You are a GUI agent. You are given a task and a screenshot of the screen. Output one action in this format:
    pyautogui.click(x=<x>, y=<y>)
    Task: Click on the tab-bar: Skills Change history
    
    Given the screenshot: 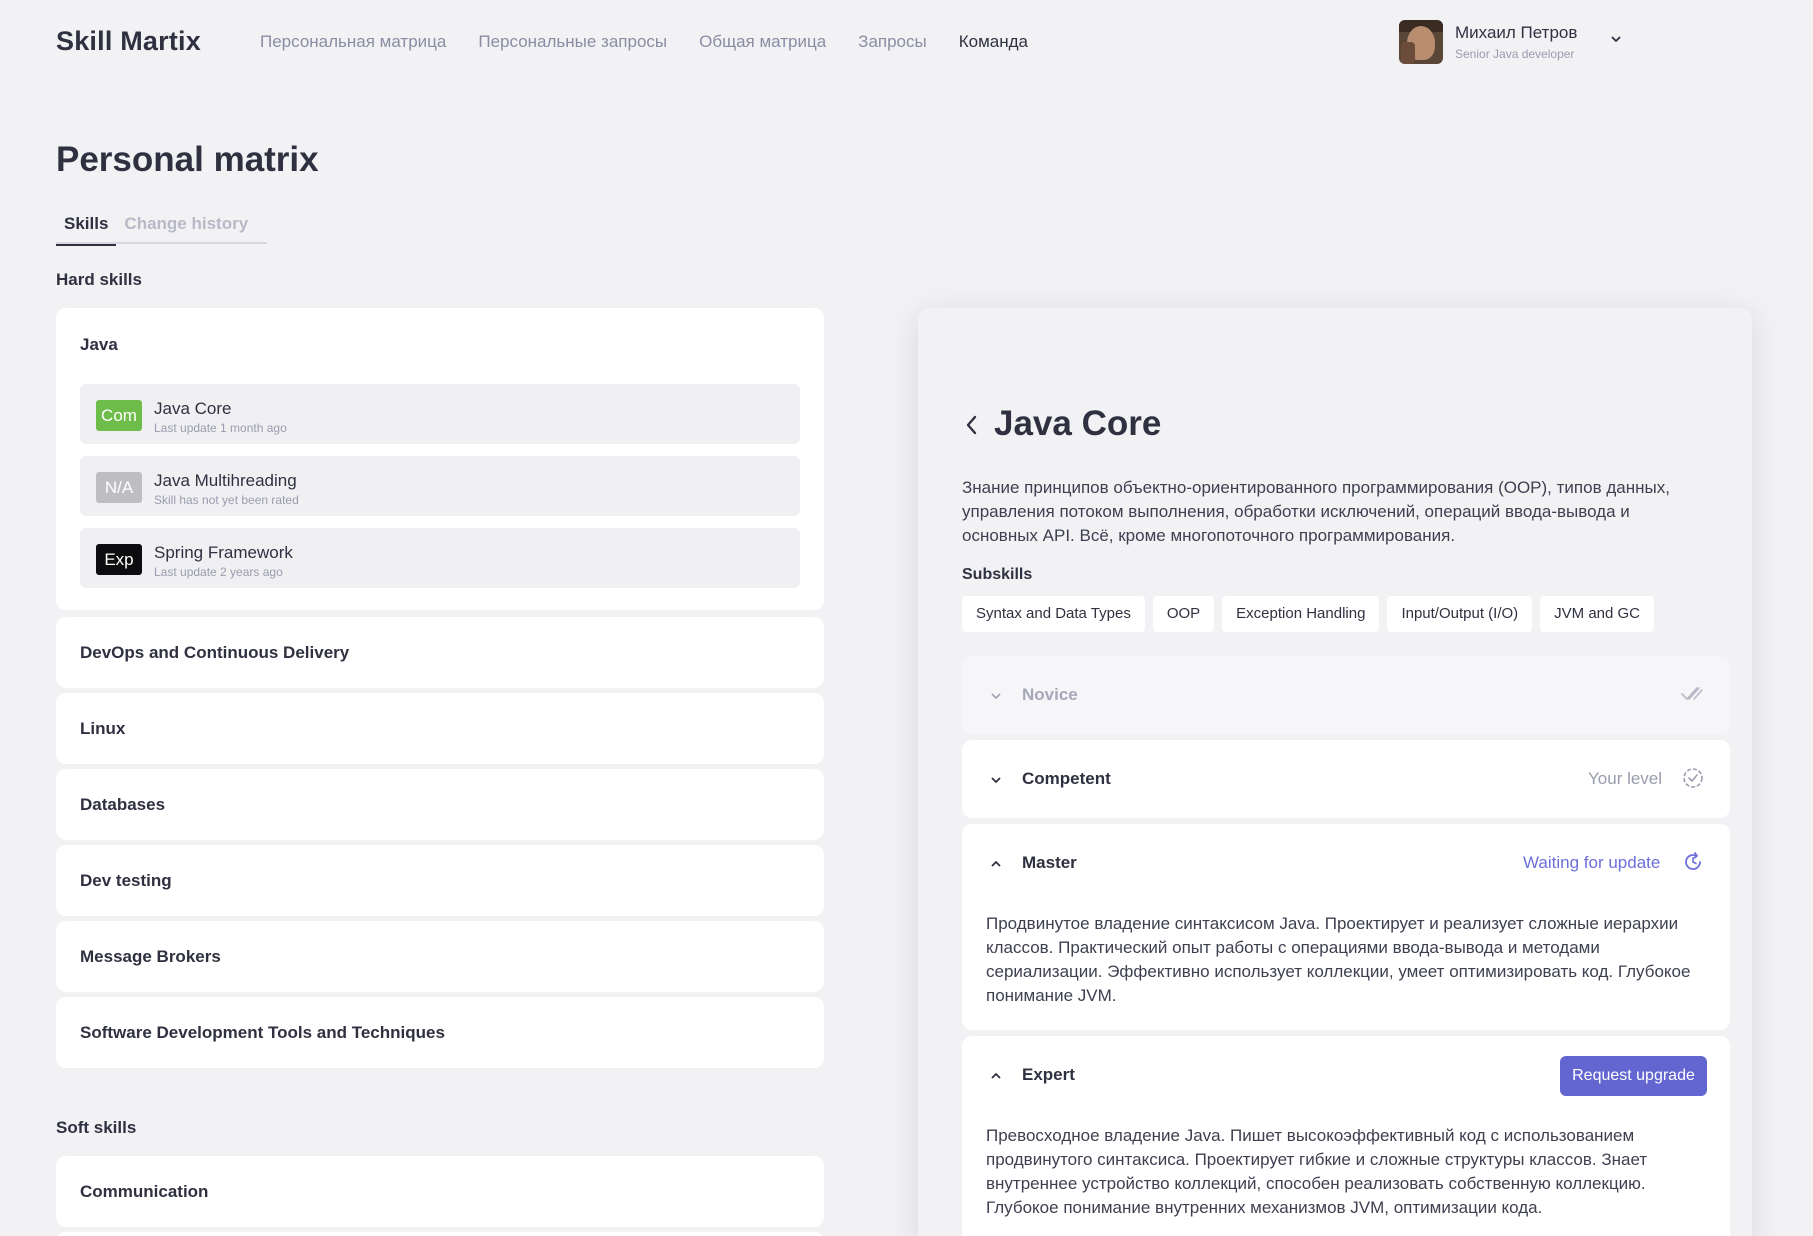 What is the action you would take?
    pyautogui.click(x=161, y=229)
    